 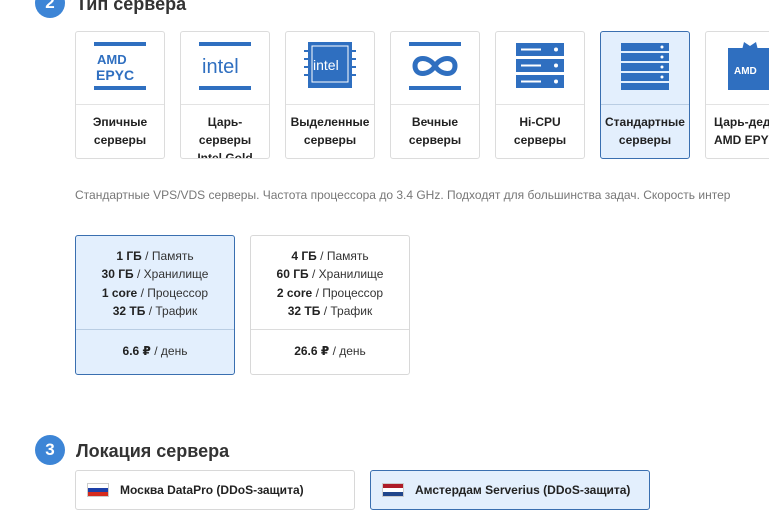 I want to click on storage-value: 30 ГБ, so click(x=117, y=274).